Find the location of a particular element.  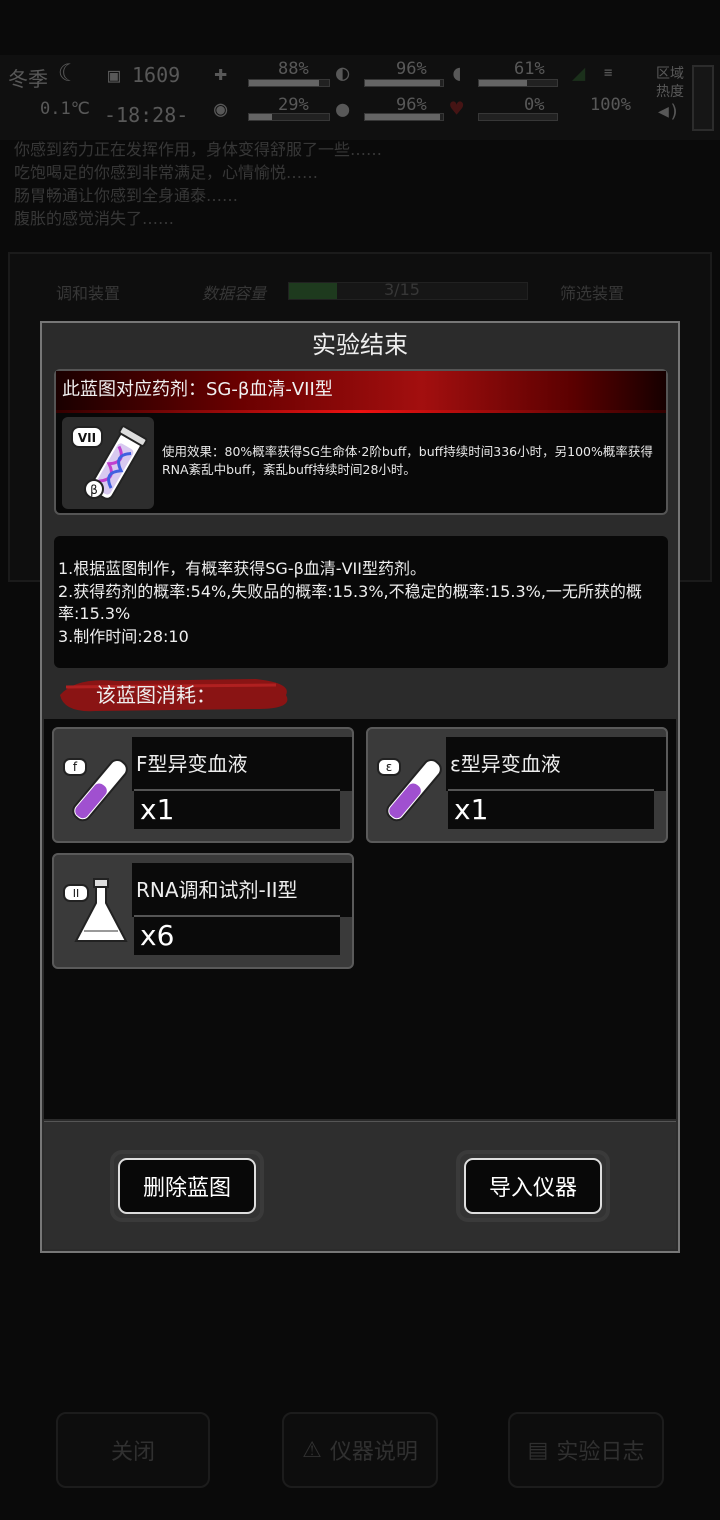

svg-text: β is located at coordinates (94, 490).